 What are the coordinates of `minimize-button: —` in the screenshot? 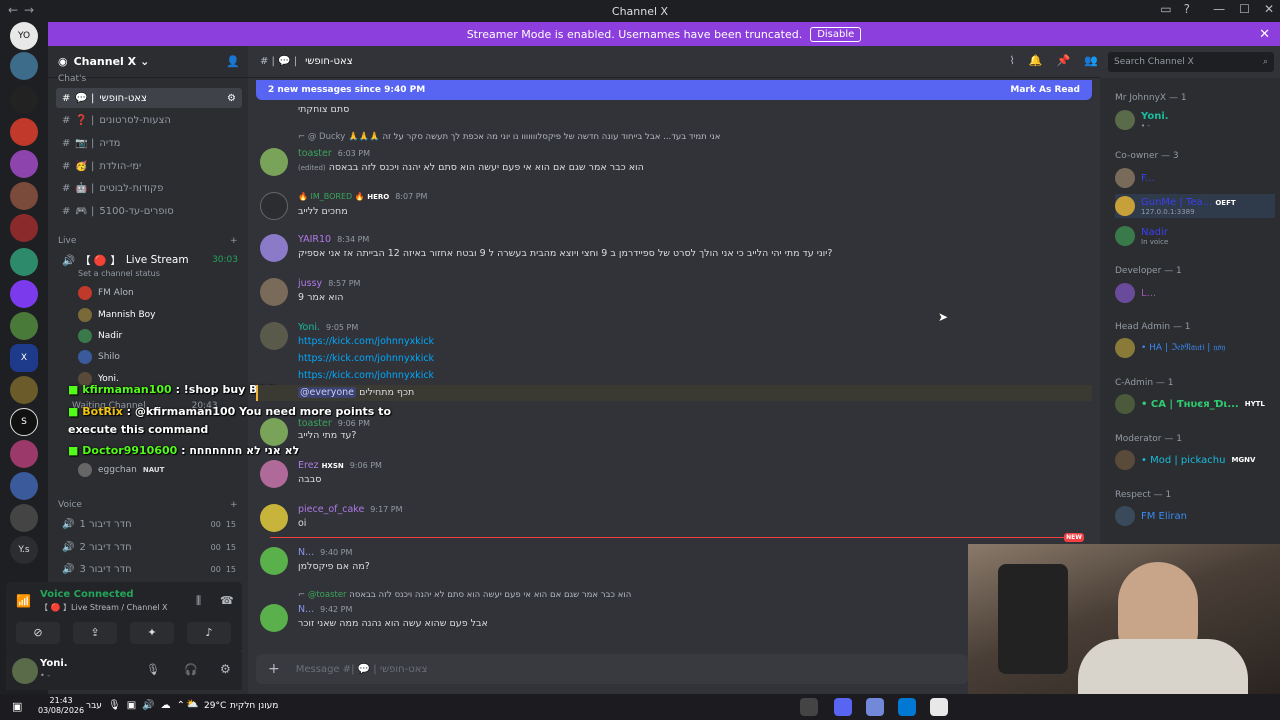 It's located at (1219, 9).